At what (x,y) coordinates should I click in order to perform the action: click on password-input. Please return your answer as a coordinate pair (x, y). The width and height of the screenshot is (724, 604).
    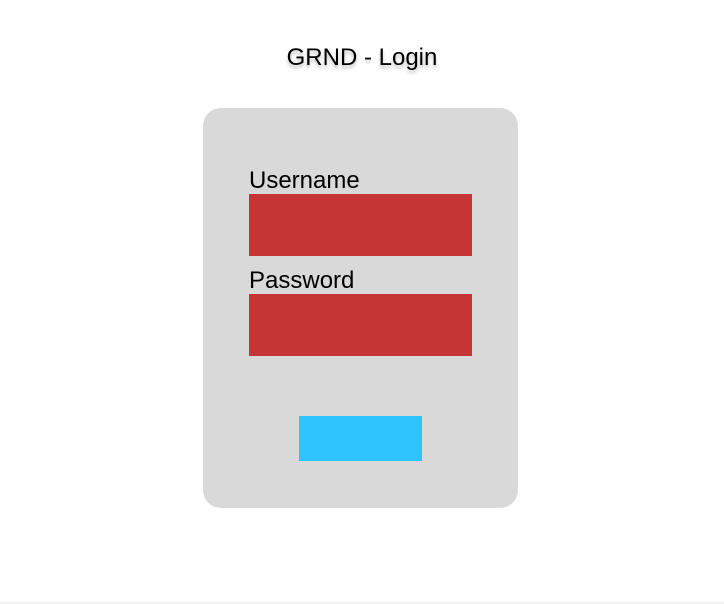
    Looking at the image, I should click on (360, 325).